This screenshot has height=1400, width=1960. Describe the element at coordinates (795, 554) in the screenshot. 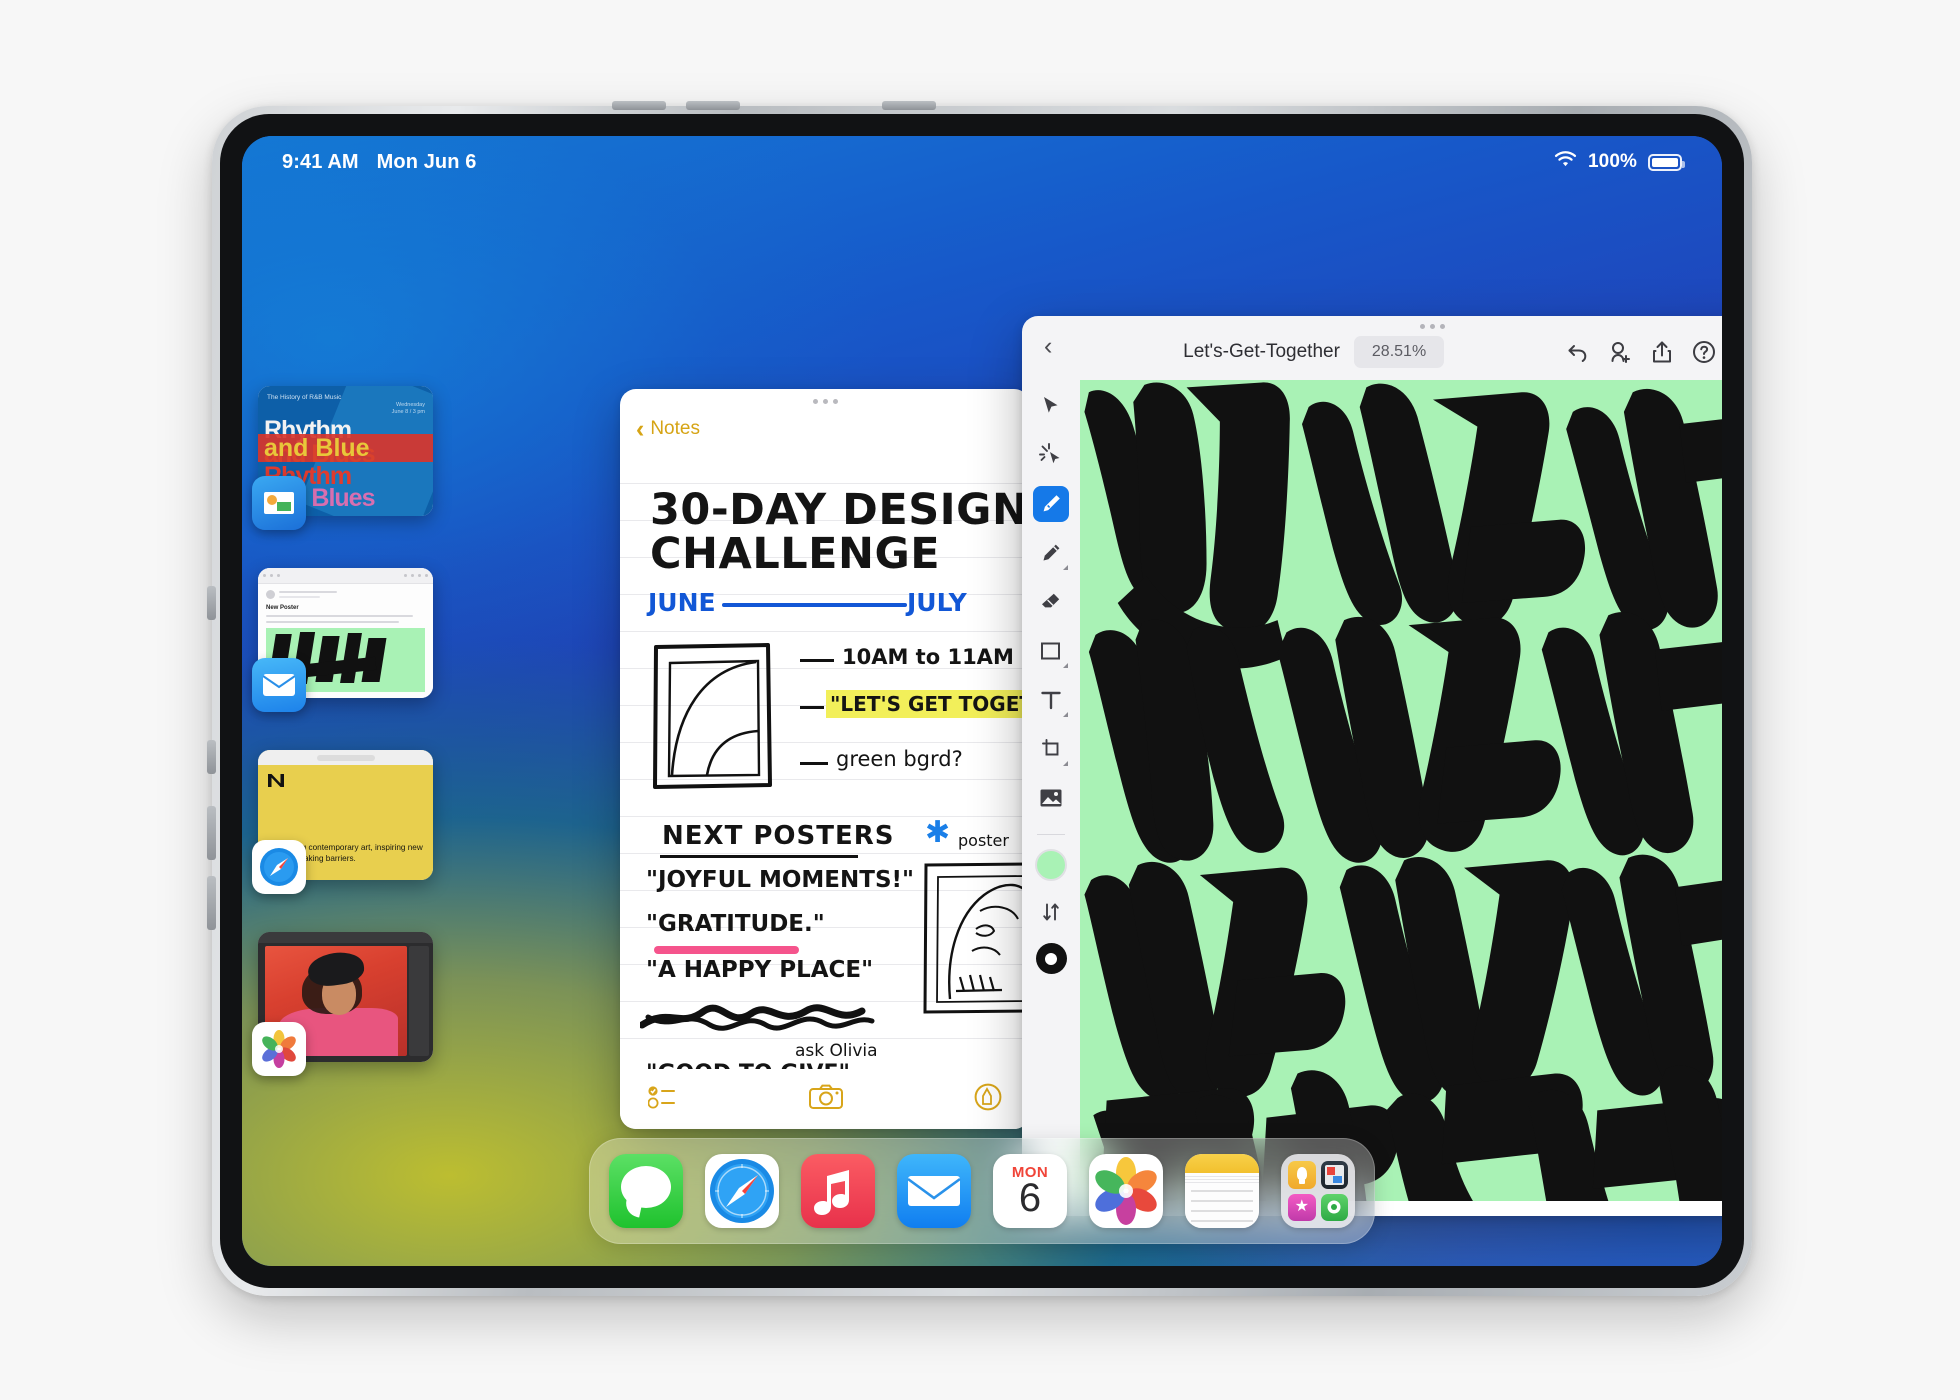

I see `notes-title-line-2: CHALLENGE` at that location.